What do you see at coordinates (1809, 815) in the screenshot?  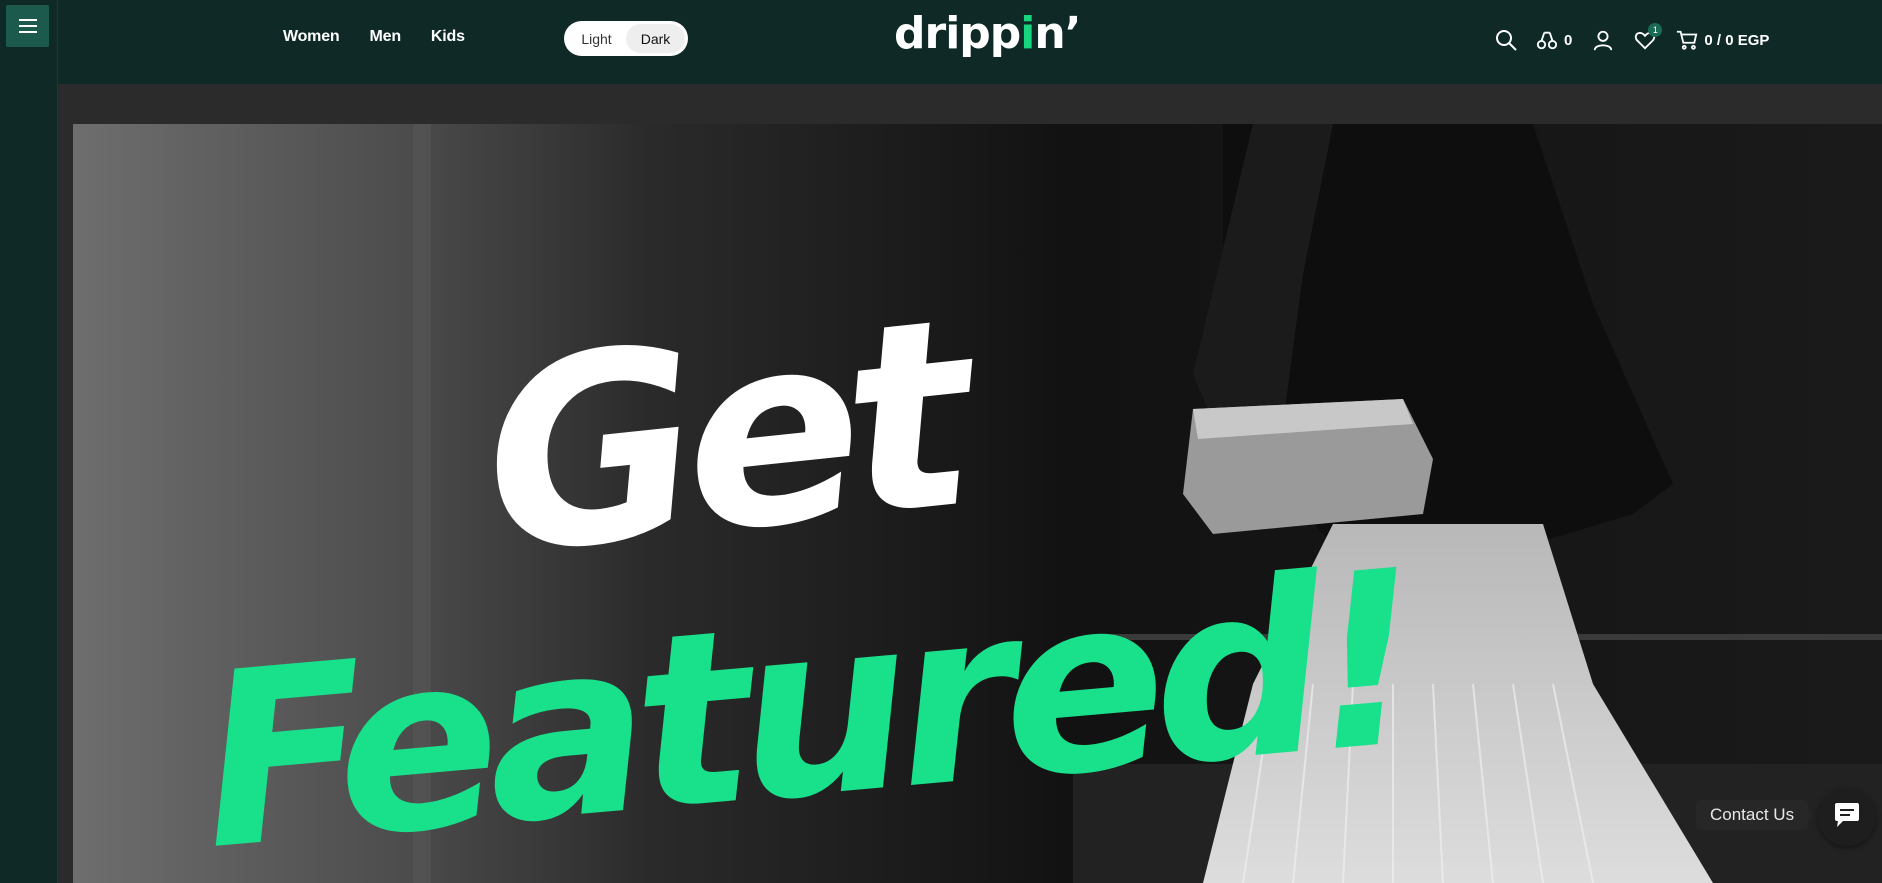 I see `contact-label-pointer` at bounding box center [1809, 815].